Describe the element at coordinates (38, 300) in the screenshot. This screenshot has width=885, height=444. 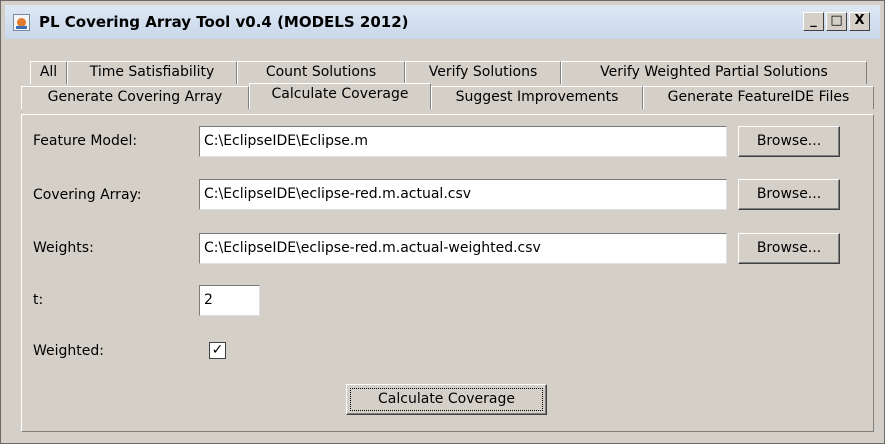
I see `t-label: t:` at that location.